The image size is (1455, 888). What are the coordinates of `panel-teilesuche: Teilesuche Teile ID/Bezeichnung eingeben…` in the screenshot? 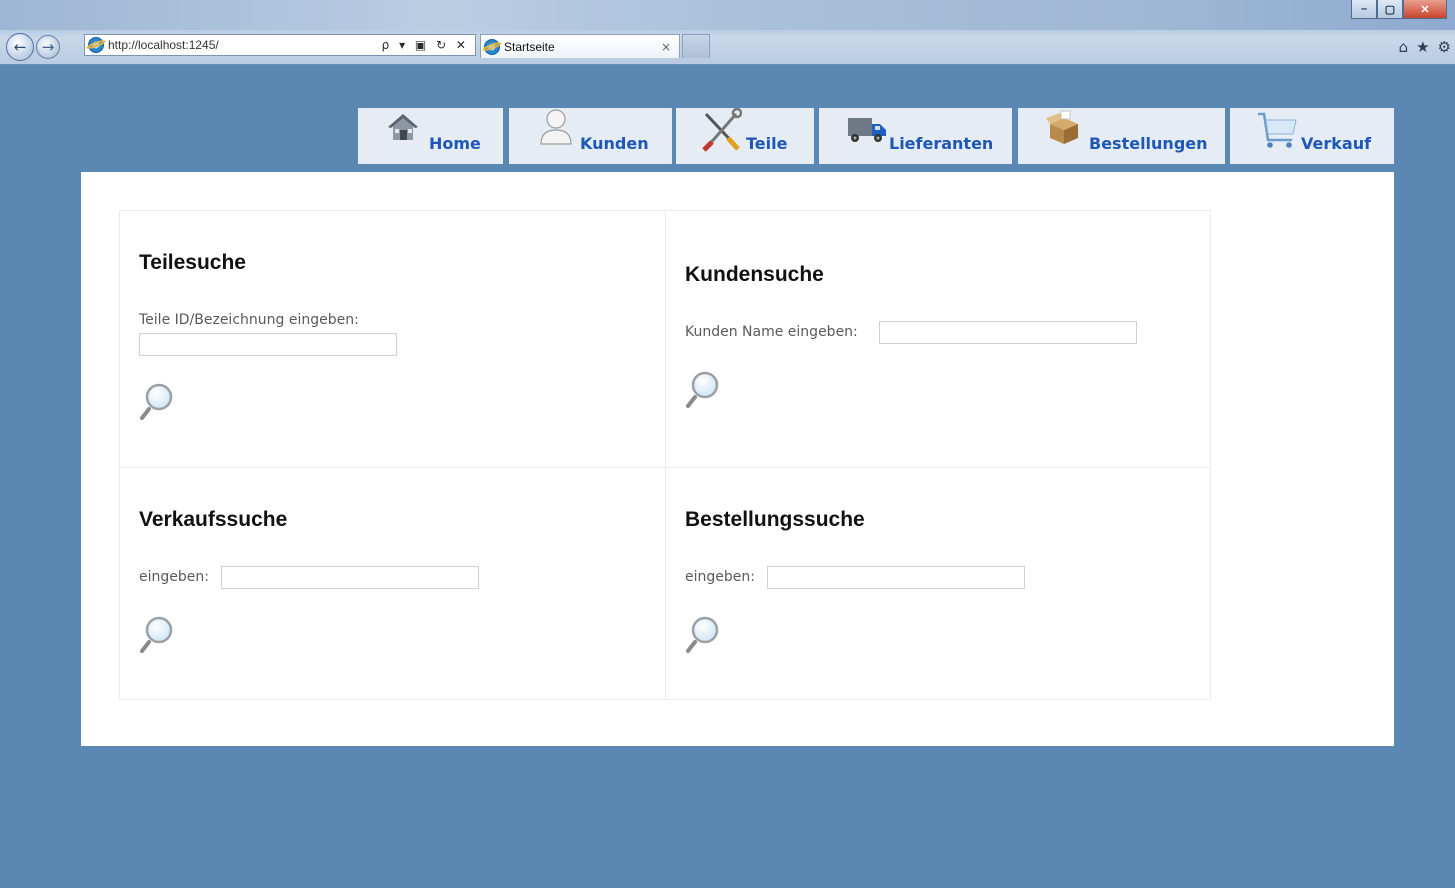 It's located at (389, 339).